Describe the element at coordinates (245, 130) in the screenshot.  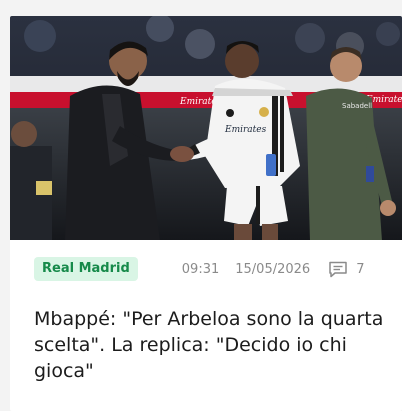
I see `jersey-text: Emirates` at that location.